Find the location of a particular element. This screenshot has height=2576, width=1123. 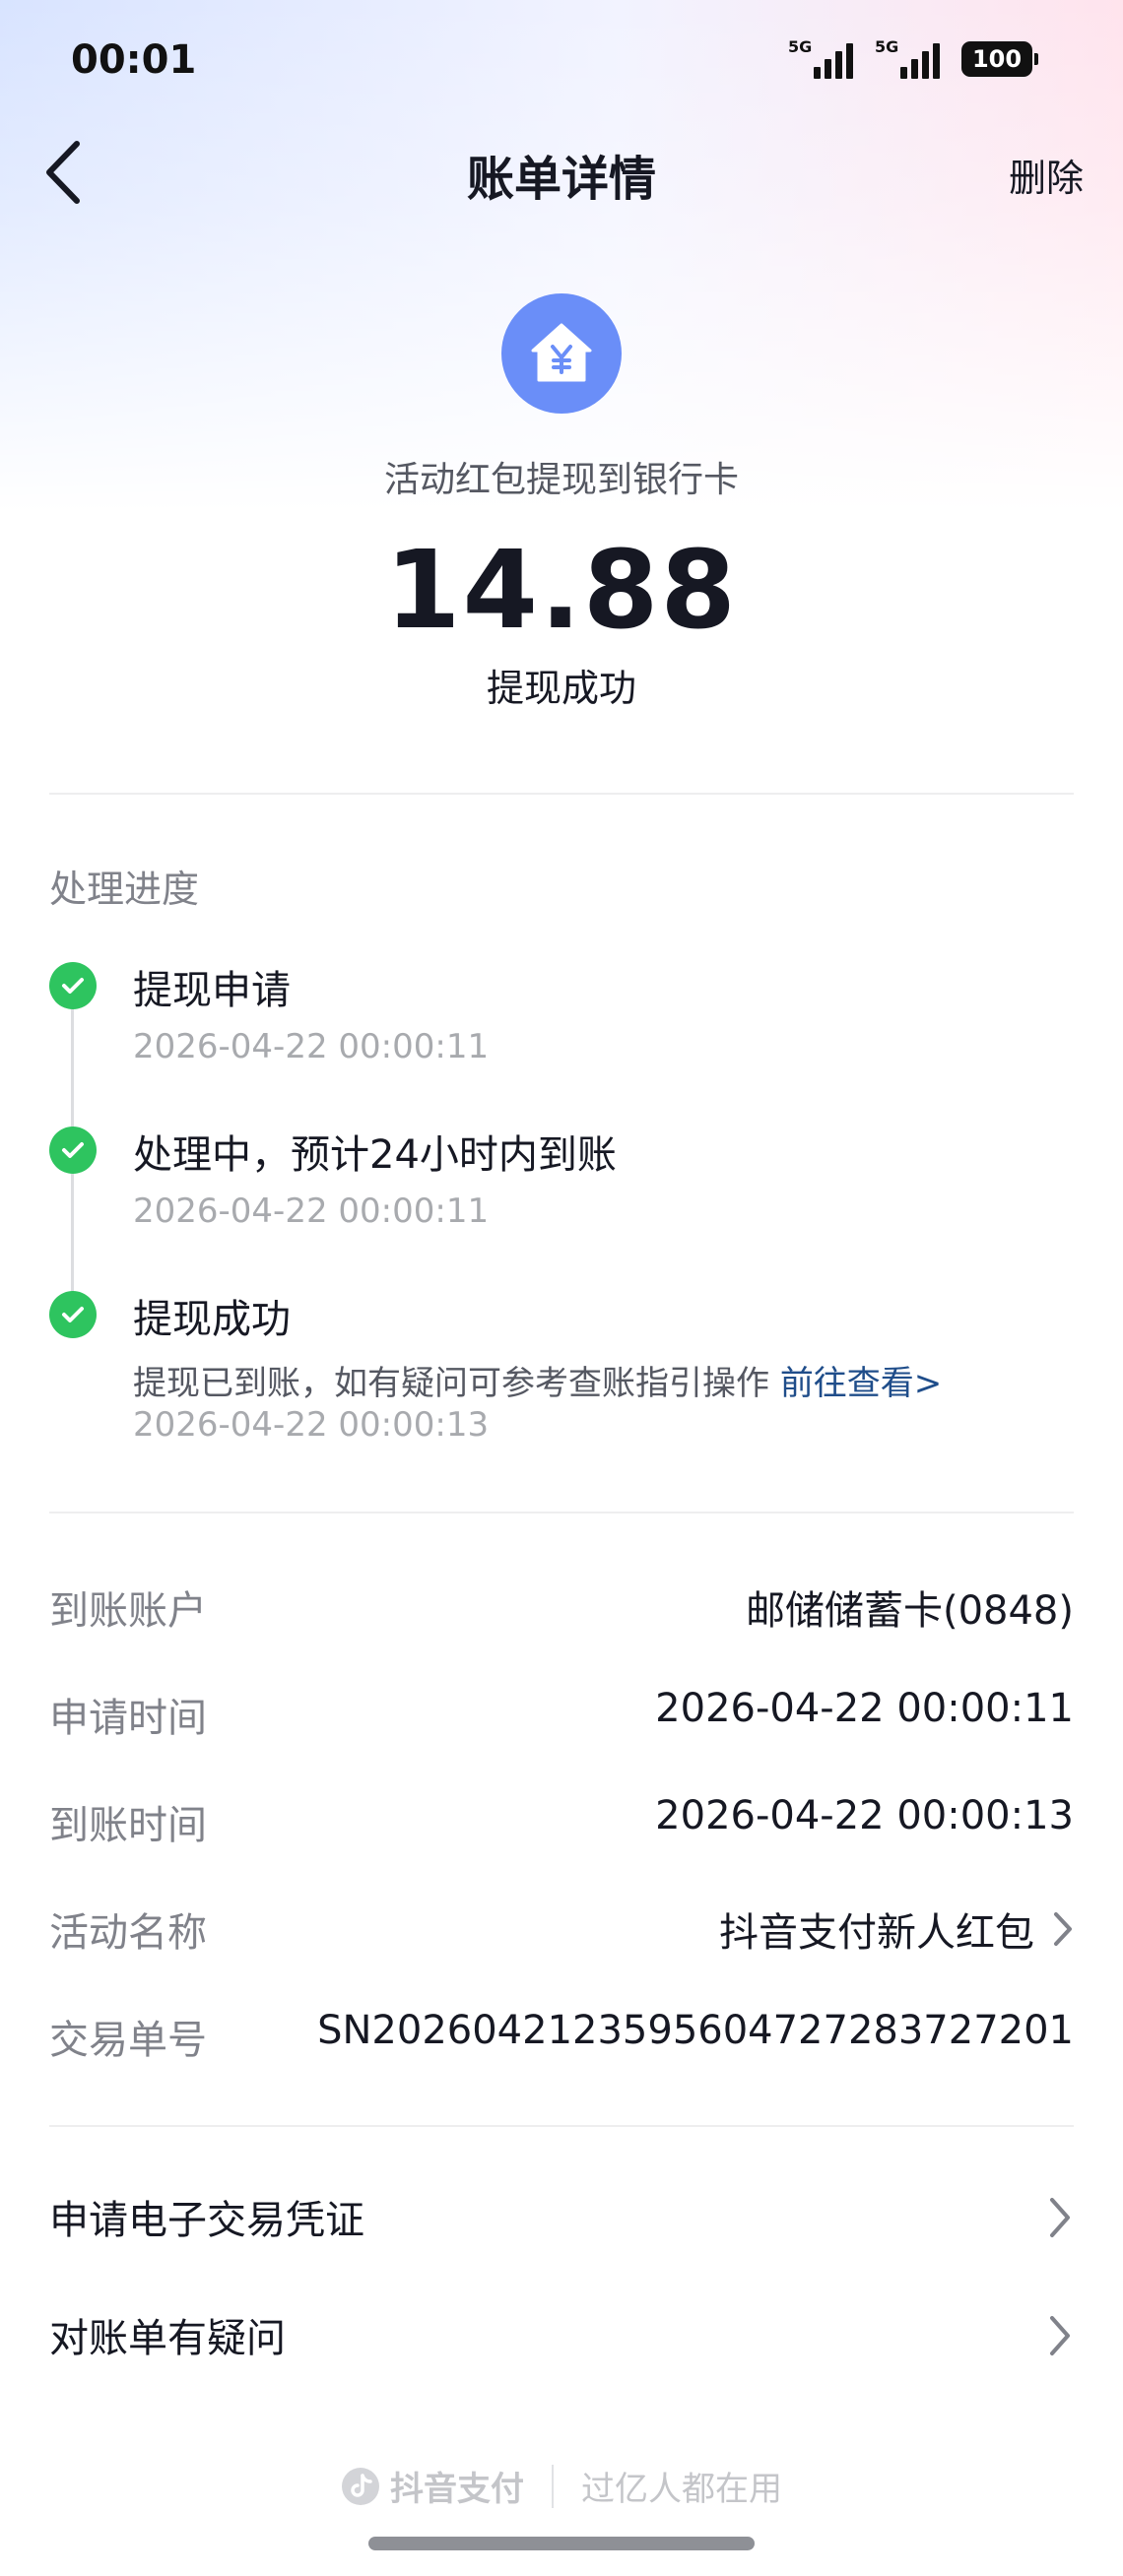

detail-value-apply-time: 2026-04-22 00:00:11 is located at coordinates (864, 1708).